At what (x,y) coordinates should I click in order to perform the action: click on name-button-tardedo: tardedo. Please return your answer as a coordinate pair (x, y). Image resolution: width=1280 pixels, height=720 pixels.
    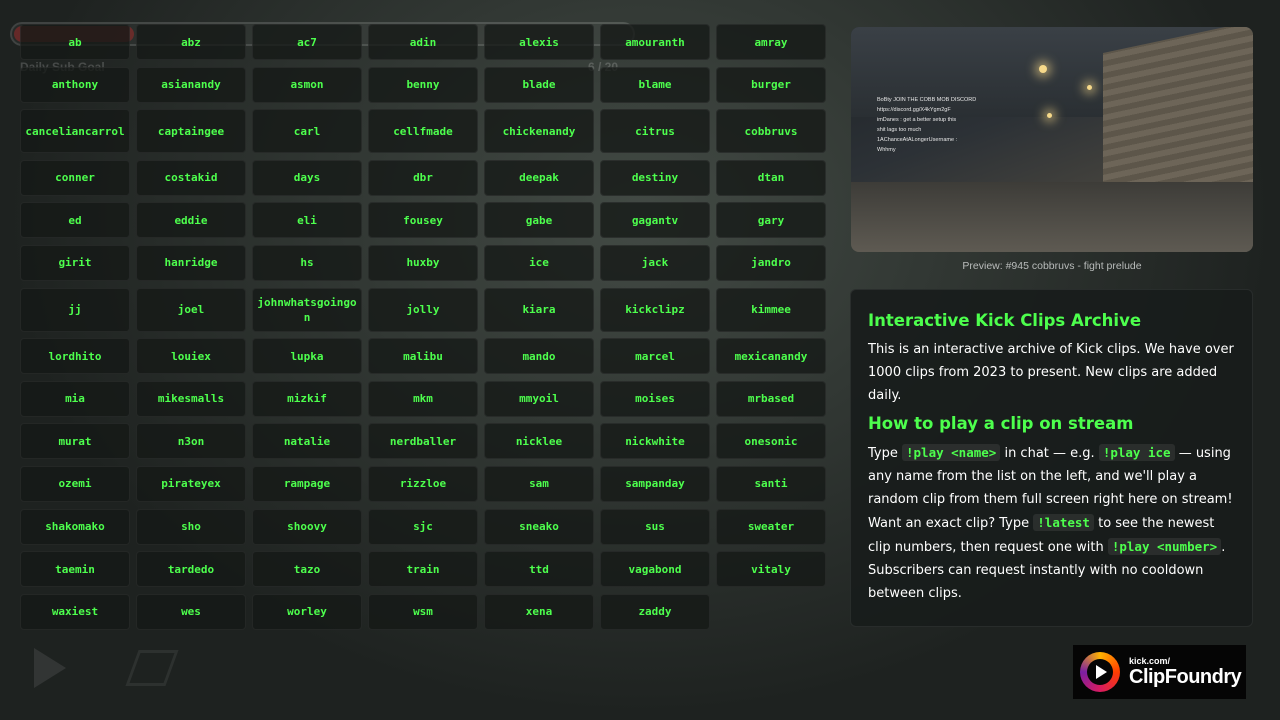
    Looking at the image, I should click on (191, 569).